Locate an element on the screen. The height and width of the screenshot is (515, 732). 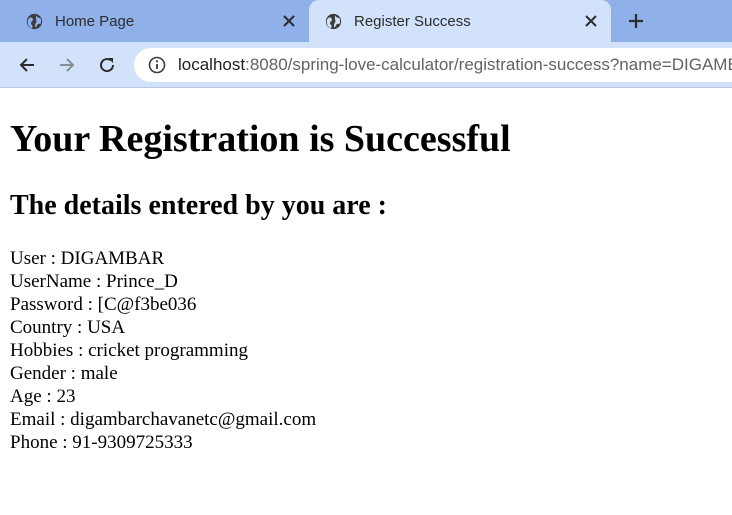
tab-register-success: Register Success is located at coordinates (460, 21).